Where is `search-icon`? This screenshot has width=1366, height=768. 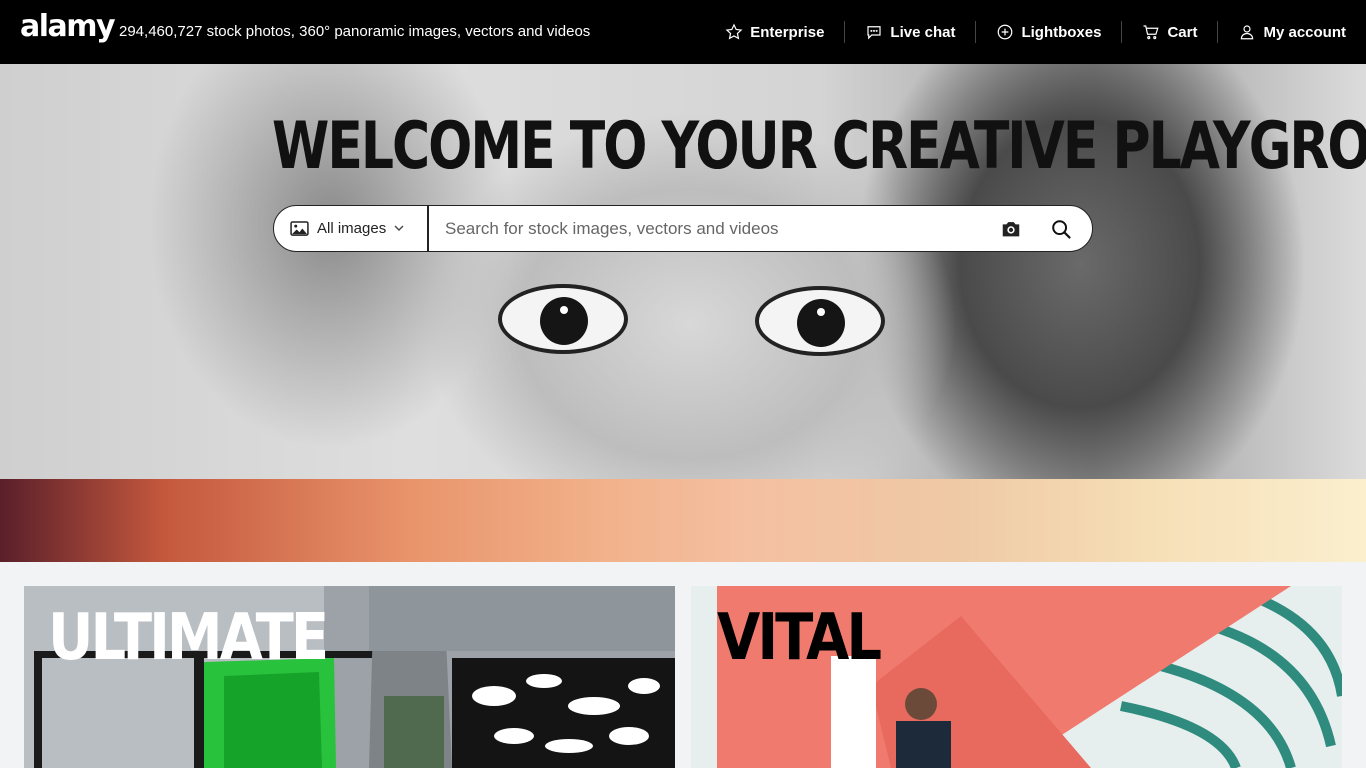 search-icon is located at coordinates (1061, 229).